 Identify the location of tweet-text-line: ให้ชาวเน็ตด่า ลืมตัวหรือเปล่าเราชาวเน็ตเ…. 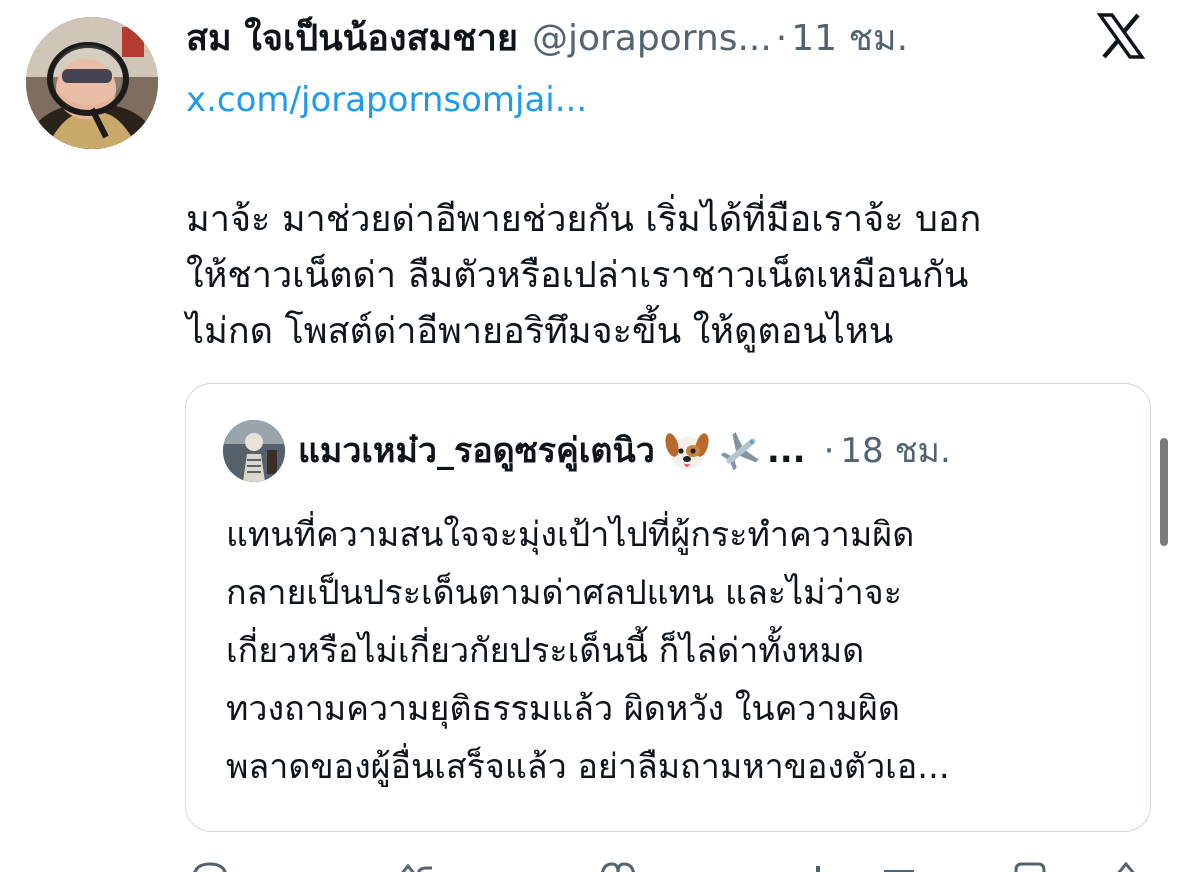
(577, 275).